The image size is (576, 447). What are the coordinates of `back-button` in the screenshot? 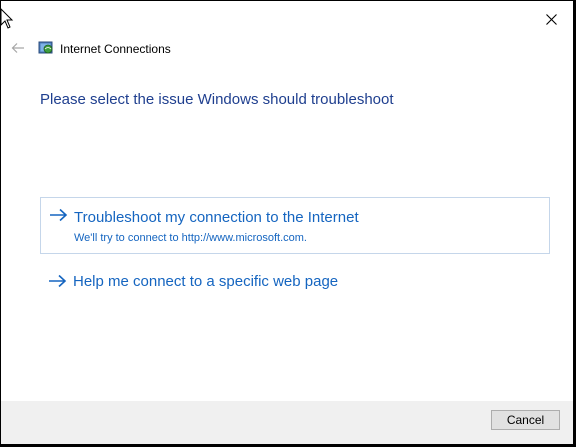 It's located at (18, 48).